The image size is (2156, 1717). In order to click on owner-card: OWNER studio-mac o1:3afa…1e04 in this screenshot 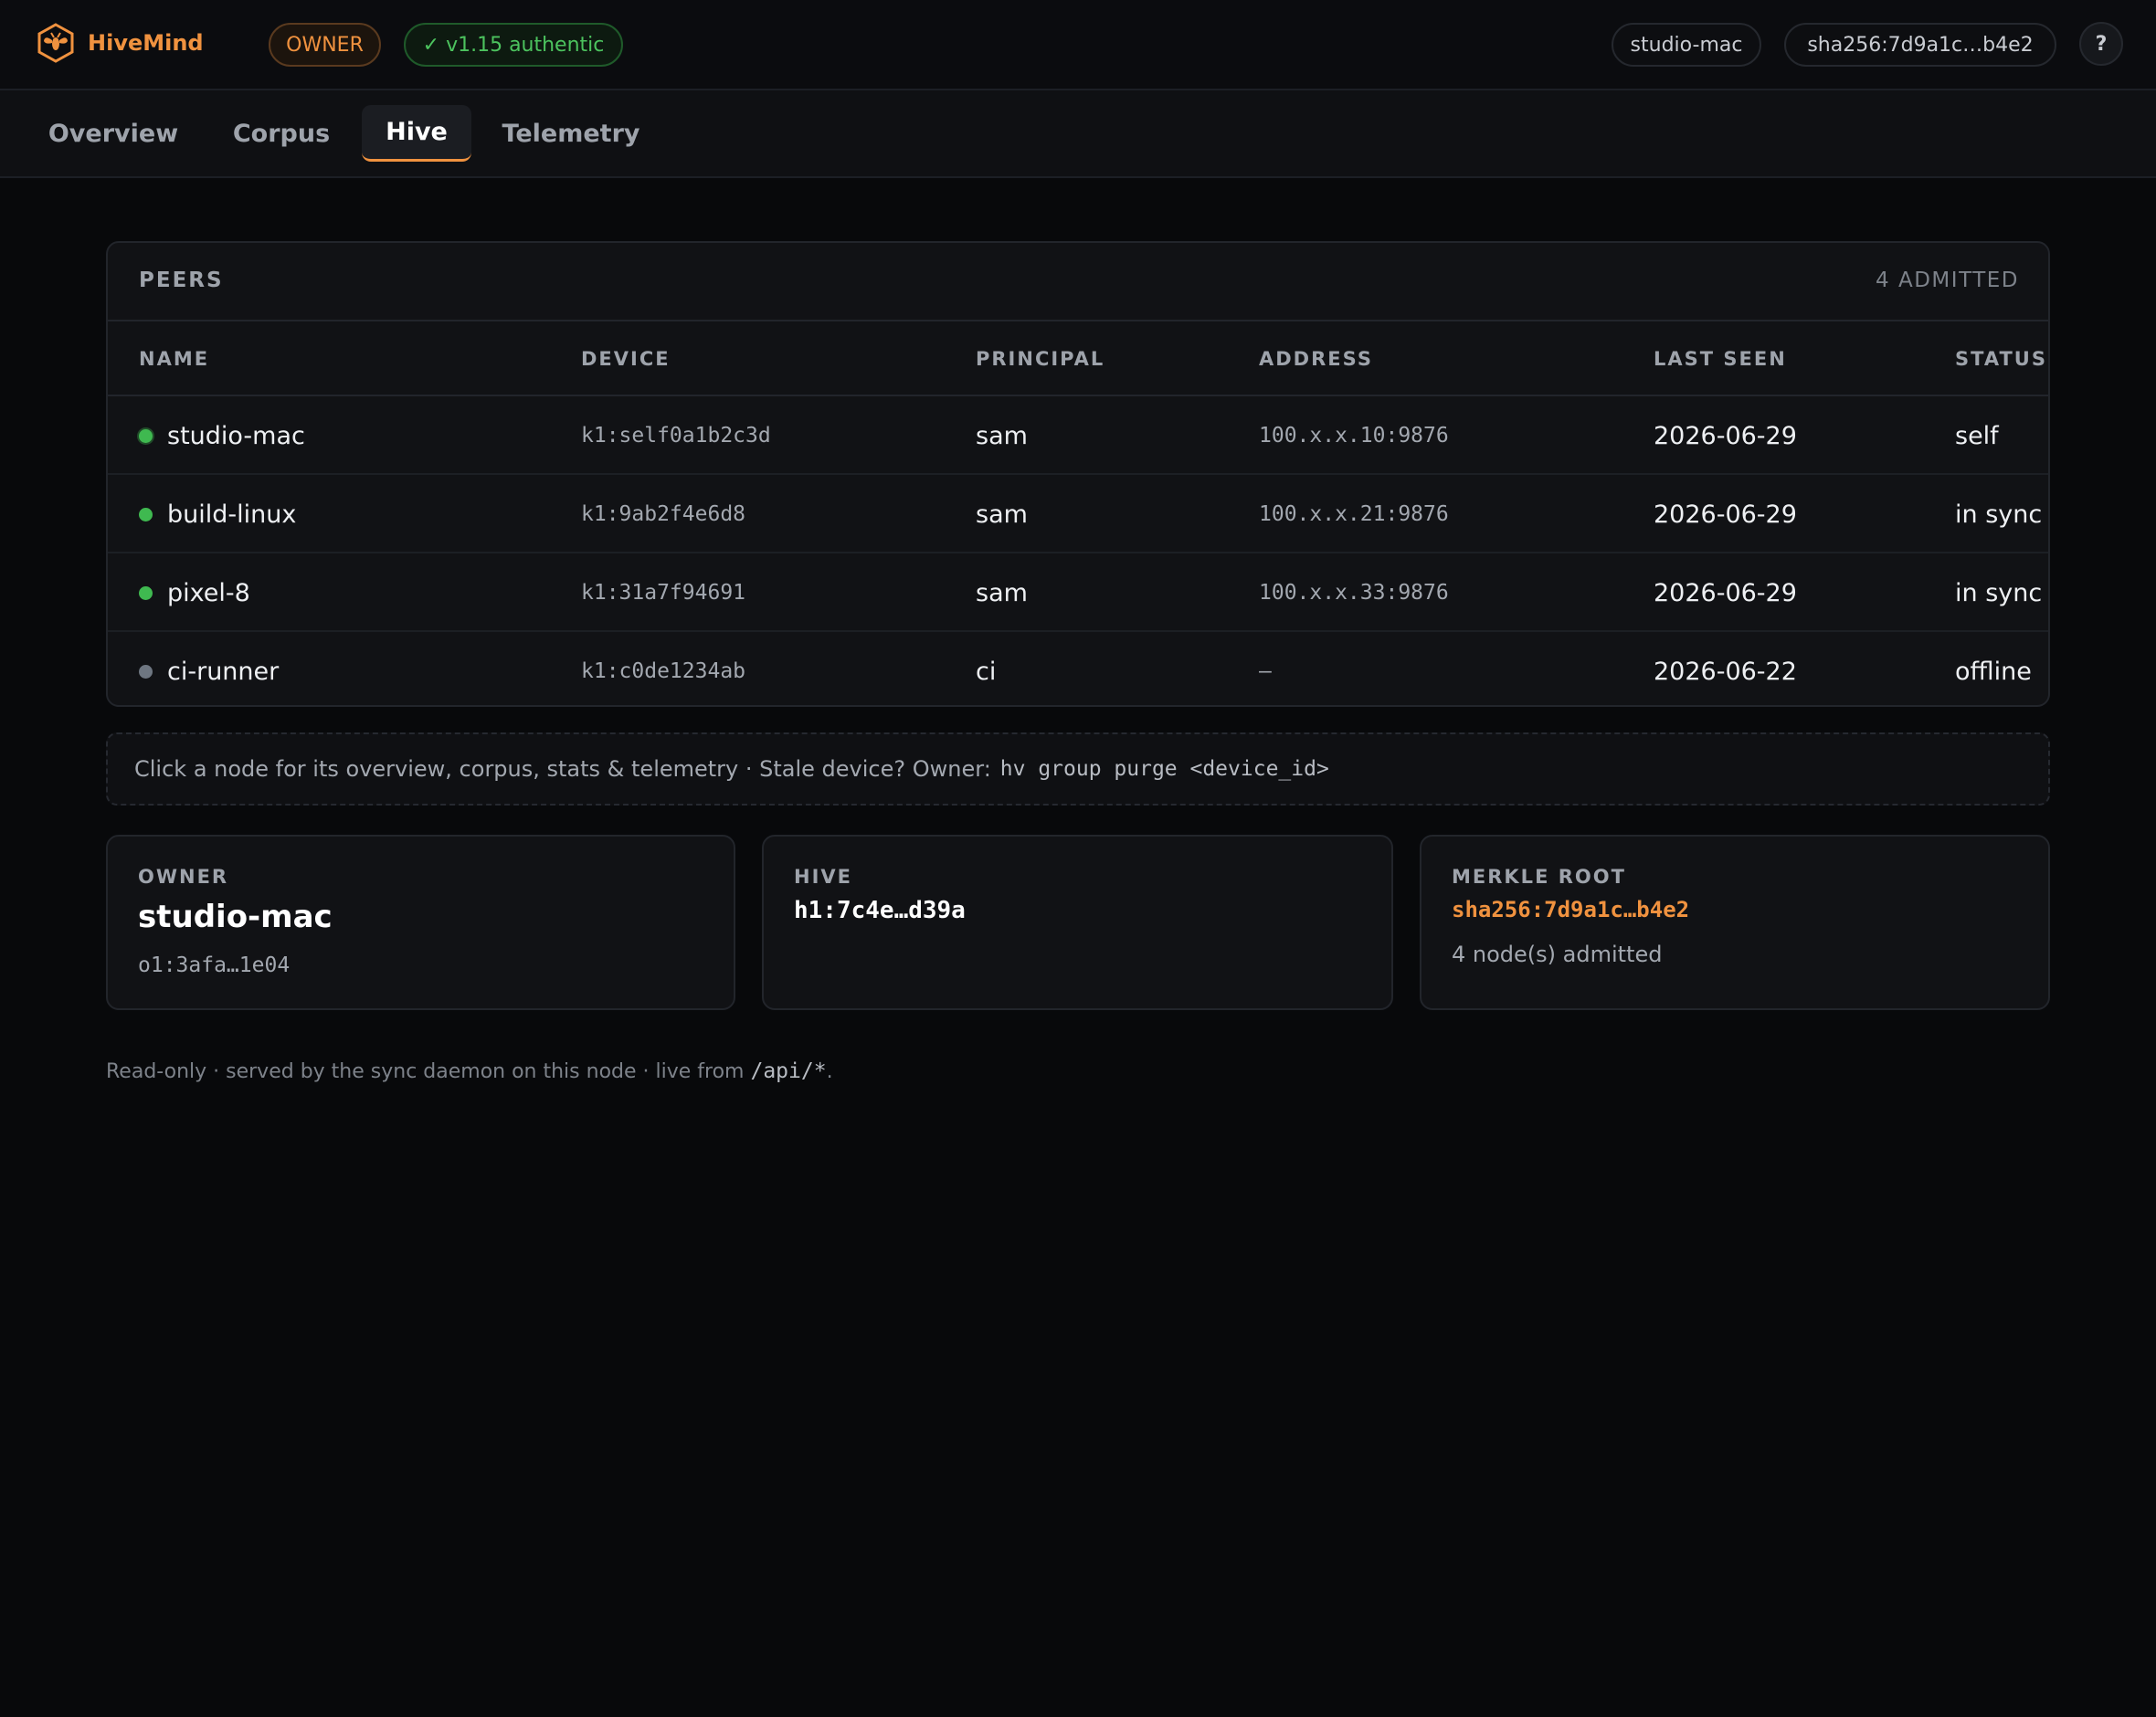, I will do `click(420, 923)`.